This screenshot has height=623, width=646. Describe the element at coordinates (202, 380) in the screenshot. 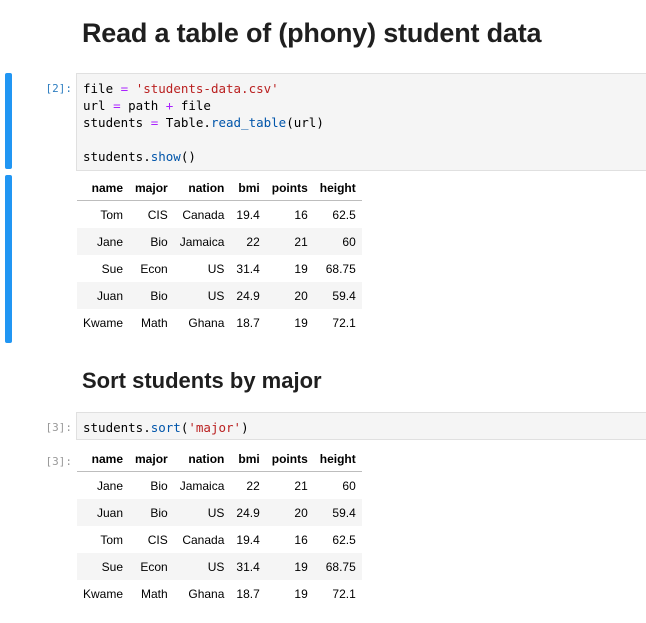

I see `heading-sort-students: Sort students by major` at that location.